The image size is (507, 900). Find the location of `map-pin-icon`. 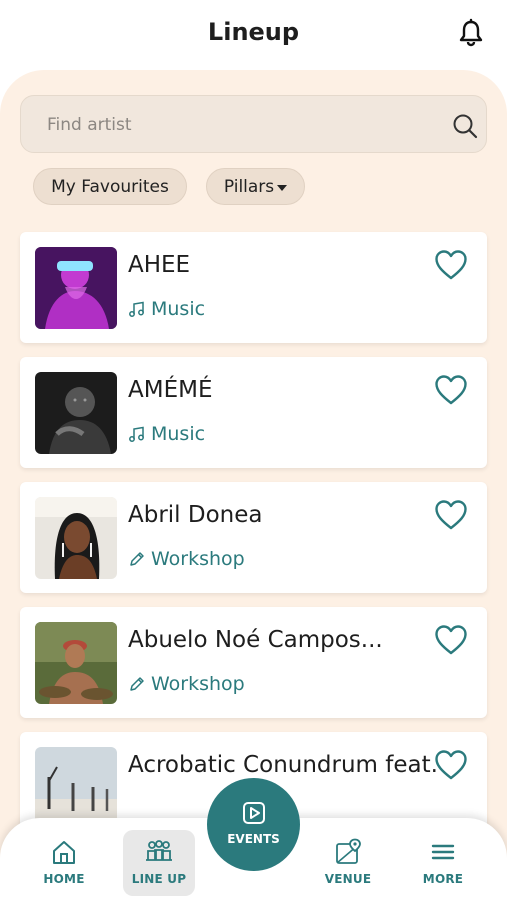

map-pin-icon is located at coordinates (348, 851).